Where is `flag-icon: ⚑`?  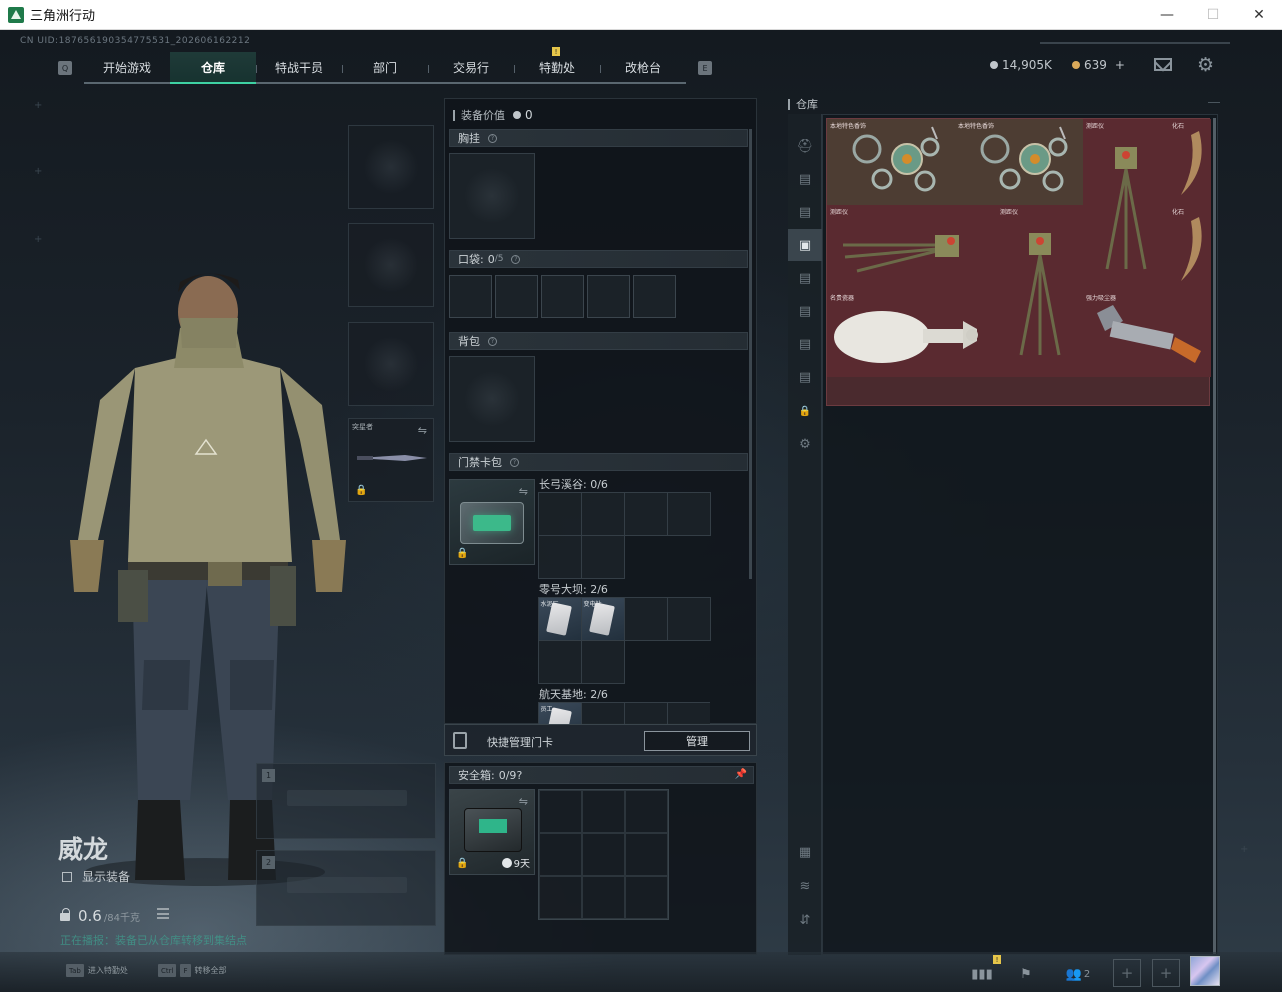
flag-icon: ⚑ is located at coordinates (1026, 974).